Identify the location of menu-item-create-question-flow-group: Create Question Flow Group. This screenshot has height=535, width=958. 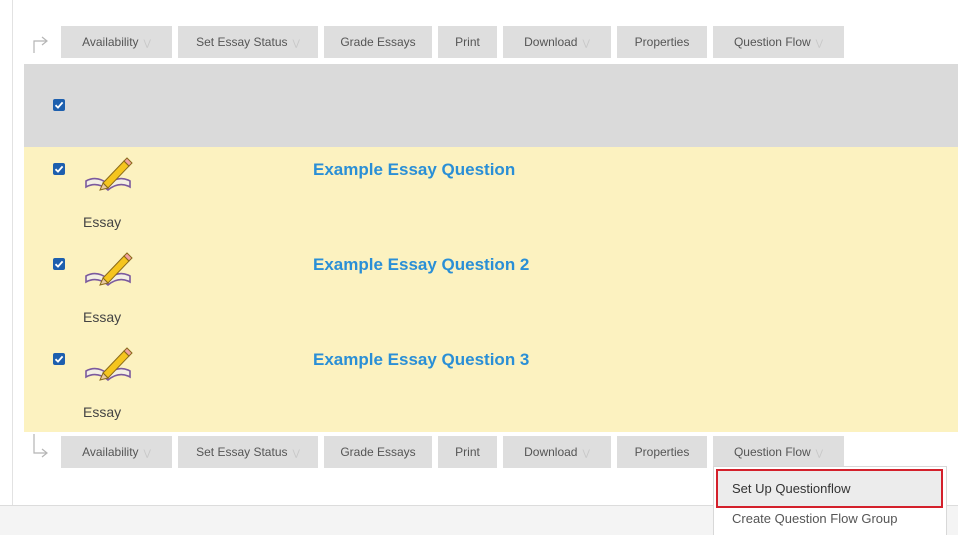
(814, 518).